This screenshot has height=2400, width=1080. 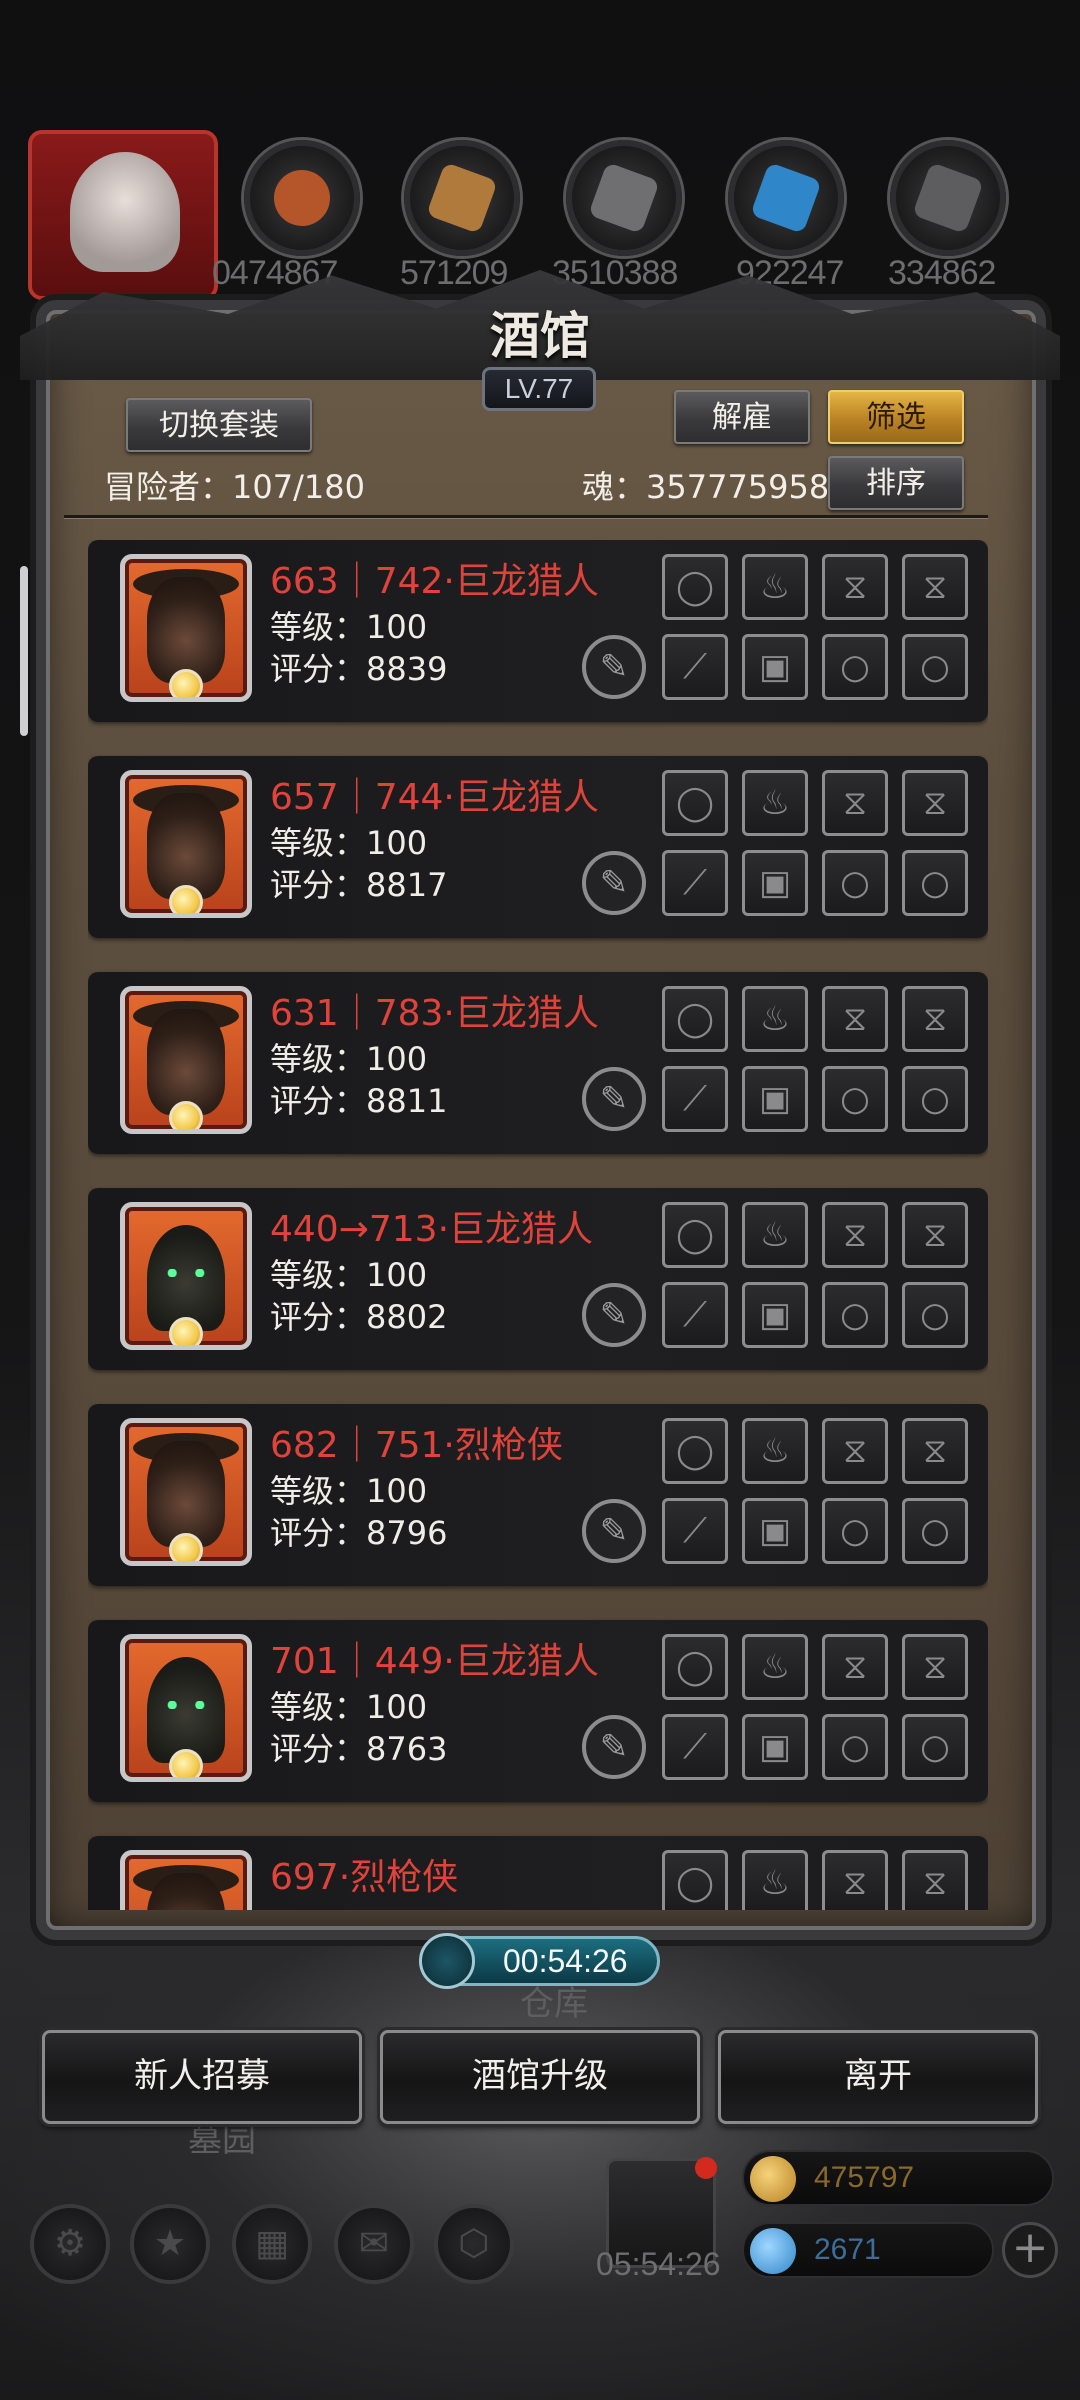 I want to click on gear-icon: ⚙, so click(x=70, y=2244).